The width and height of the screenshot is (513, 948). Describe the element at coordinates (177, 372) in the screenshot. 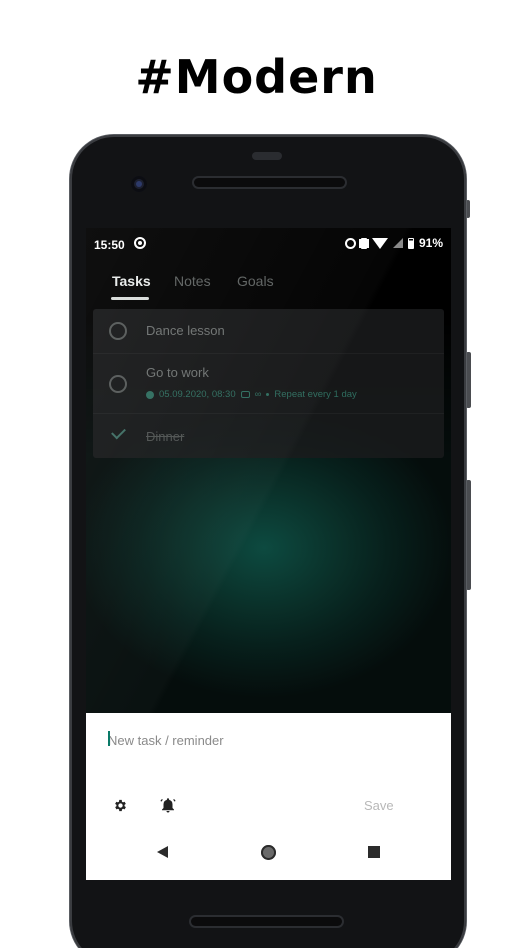

I see `task-title: Go to work` at that location.